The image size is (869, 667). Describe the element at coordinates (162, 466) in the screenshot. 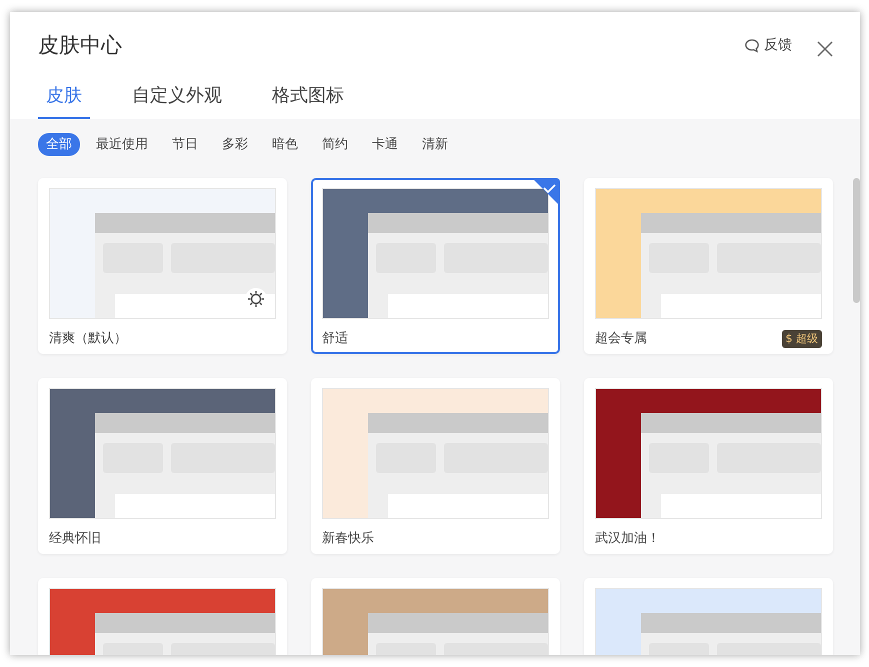

I see `skin-card: 经典怀旧` at that location.